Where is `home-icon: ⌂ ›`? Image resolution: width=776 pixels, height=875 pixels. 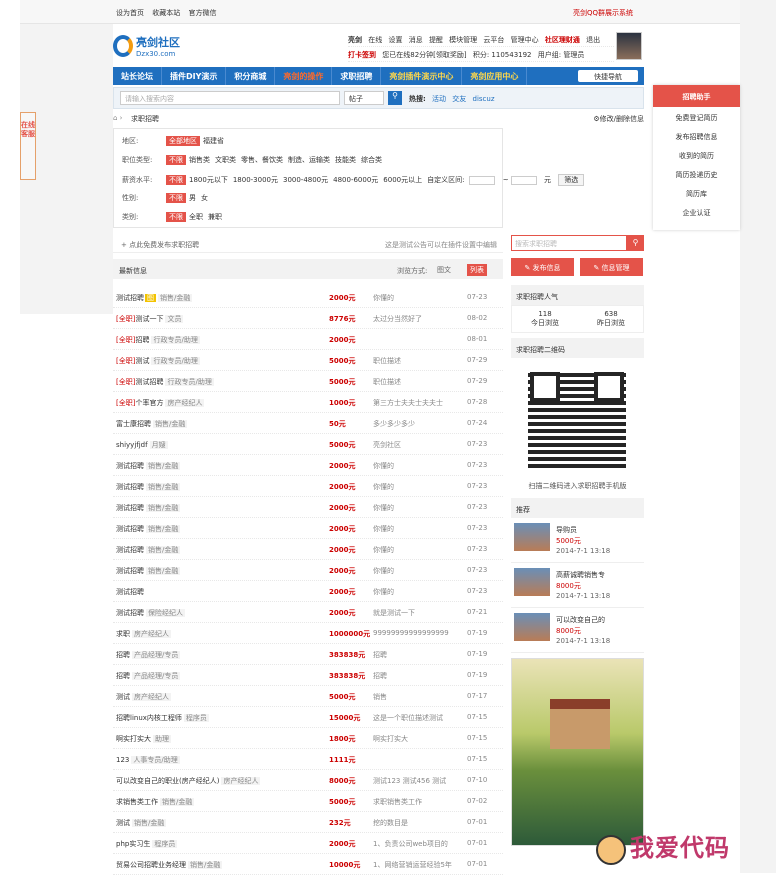 home-icon: ⌂ › is located at coordinates (117, 118).